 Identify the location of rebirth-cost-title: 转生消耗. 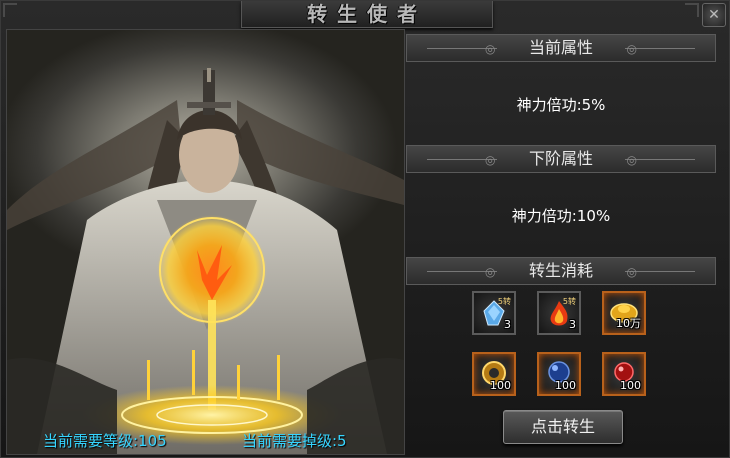
(560, 270).